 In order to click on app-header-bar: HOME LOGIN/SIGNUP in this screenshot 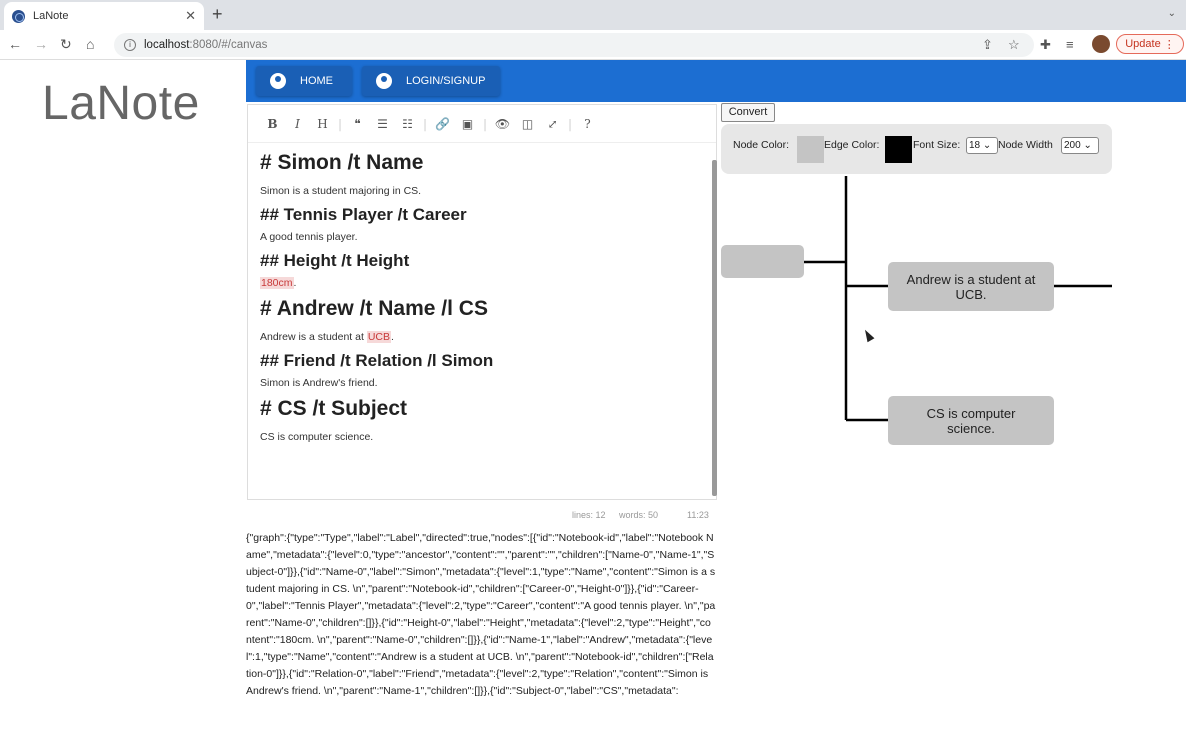, I will do `click(716, 81)`.